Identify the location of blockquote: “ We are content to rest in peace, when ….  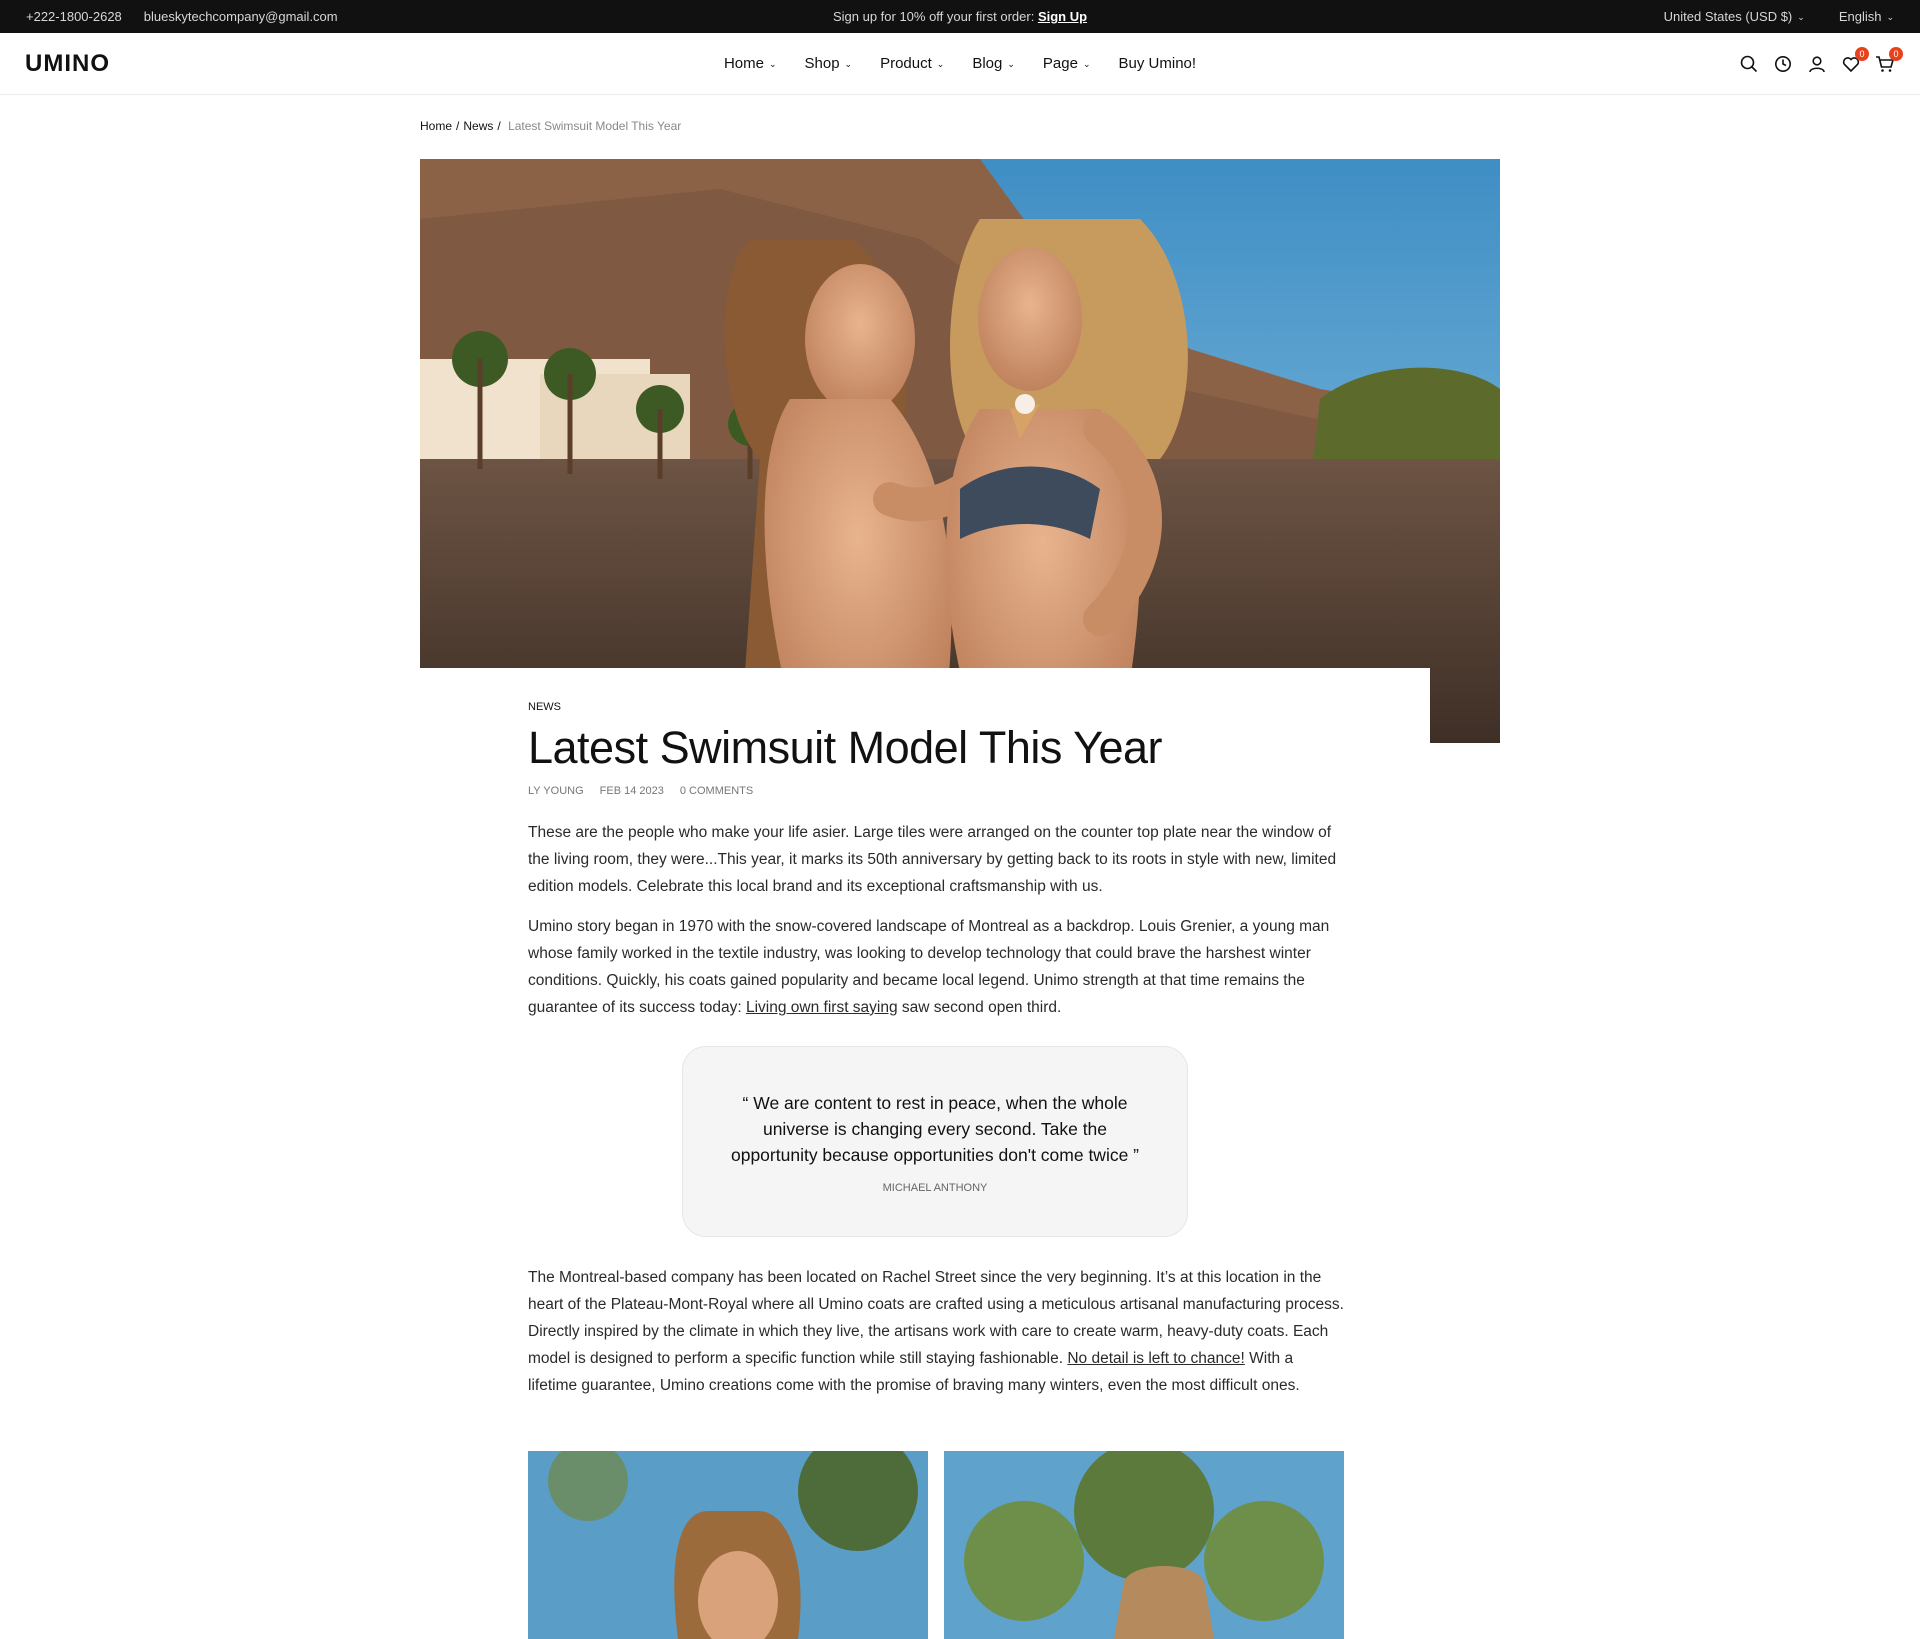
(935, 1141).